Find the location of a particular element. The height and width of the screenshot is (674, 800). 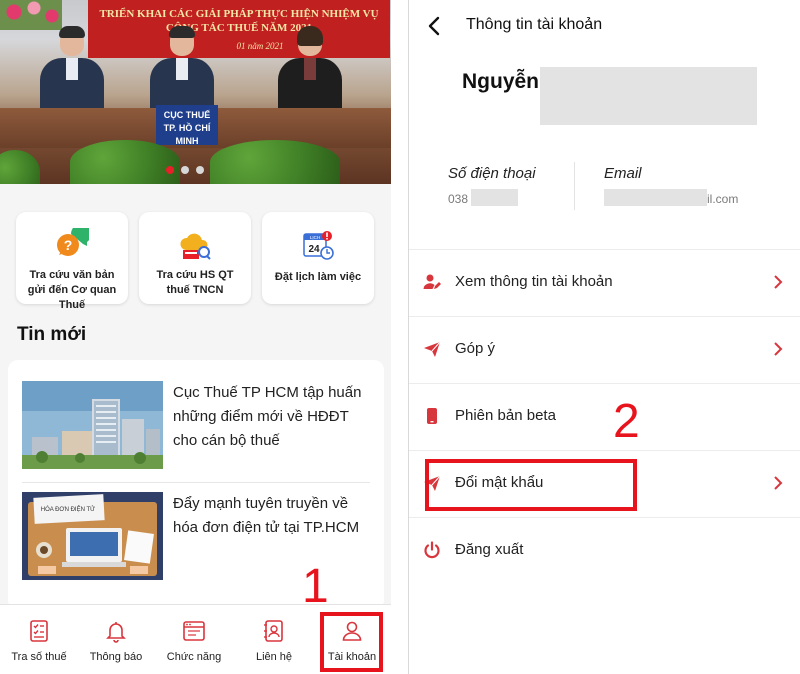

checklist-icon is located at coordinates (39, 631).